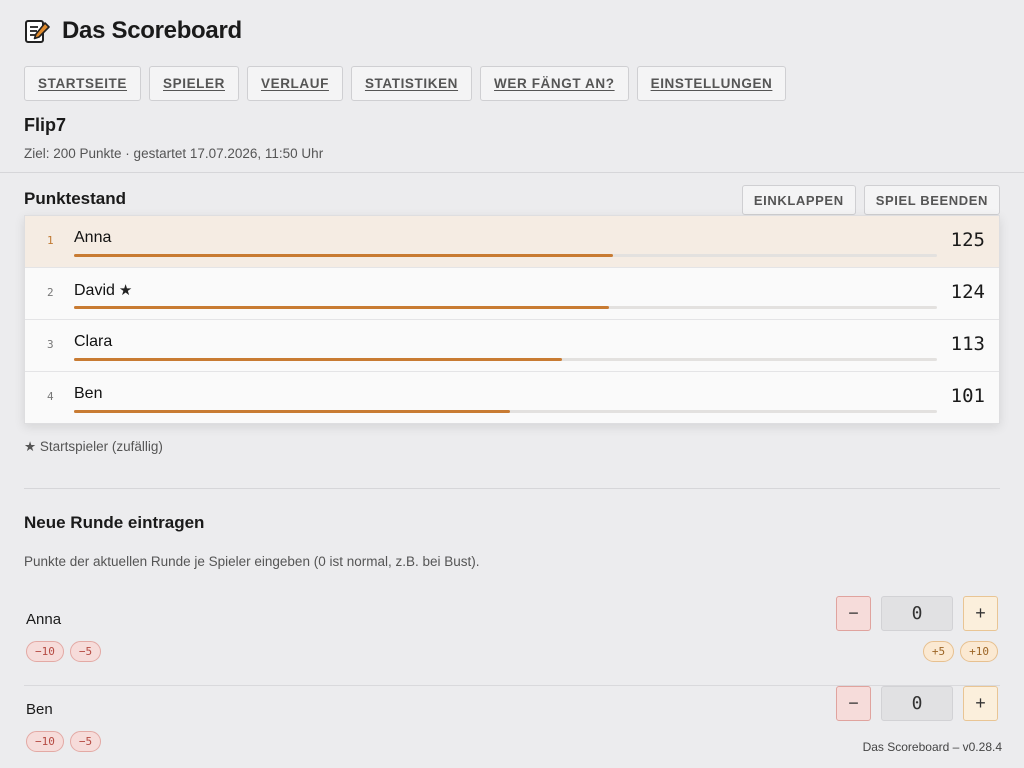 Image resolution: width=1024 pixels, height=768 pixels. What do you see at coordinates (512, 294) in the screenshot?
I see `scoreboard-row: 2 David ★ 124` at bounding box center [512, 294].